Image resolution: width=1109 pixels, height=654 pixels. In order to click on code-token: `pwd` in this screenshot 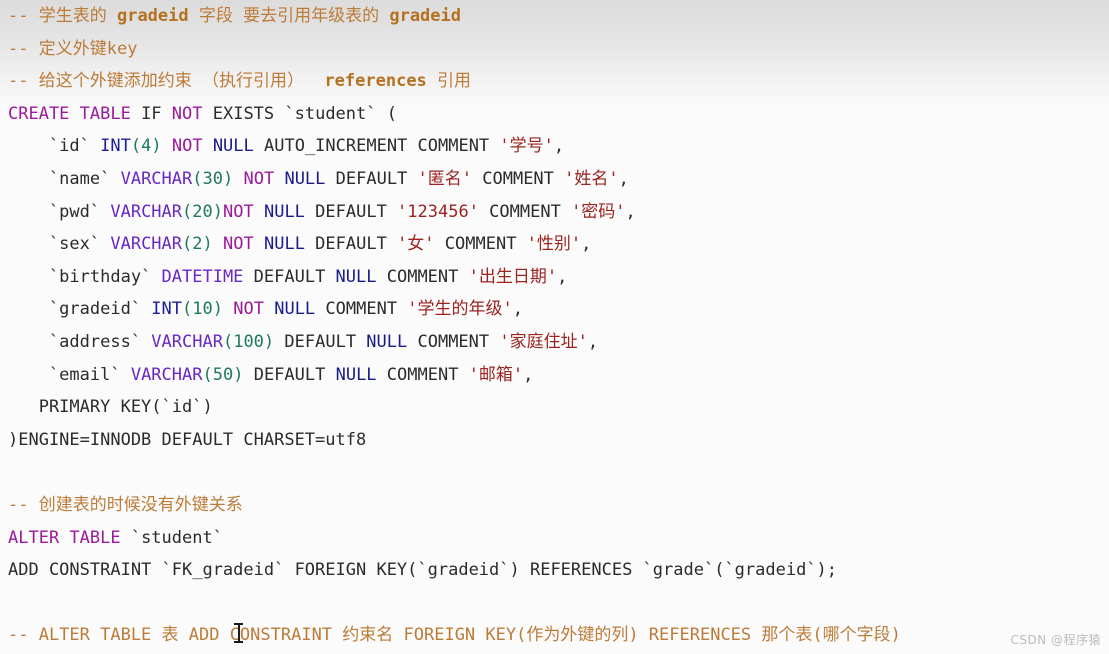, I will do `click(59, 211)`.